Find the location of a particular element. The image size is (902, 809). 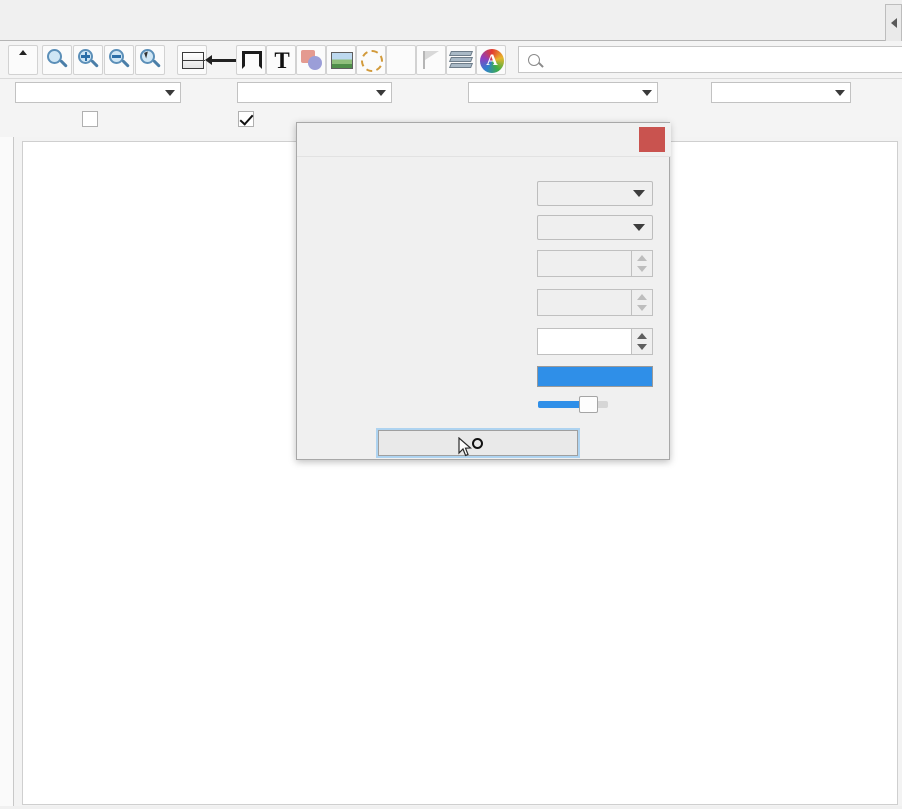

seat-number-button is located at coordinates (371, 60).